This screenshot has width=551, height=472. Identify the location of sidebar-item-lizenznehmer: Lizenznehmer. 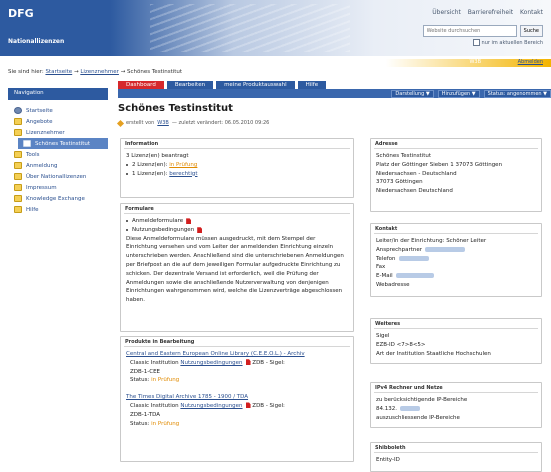
(58, 132).